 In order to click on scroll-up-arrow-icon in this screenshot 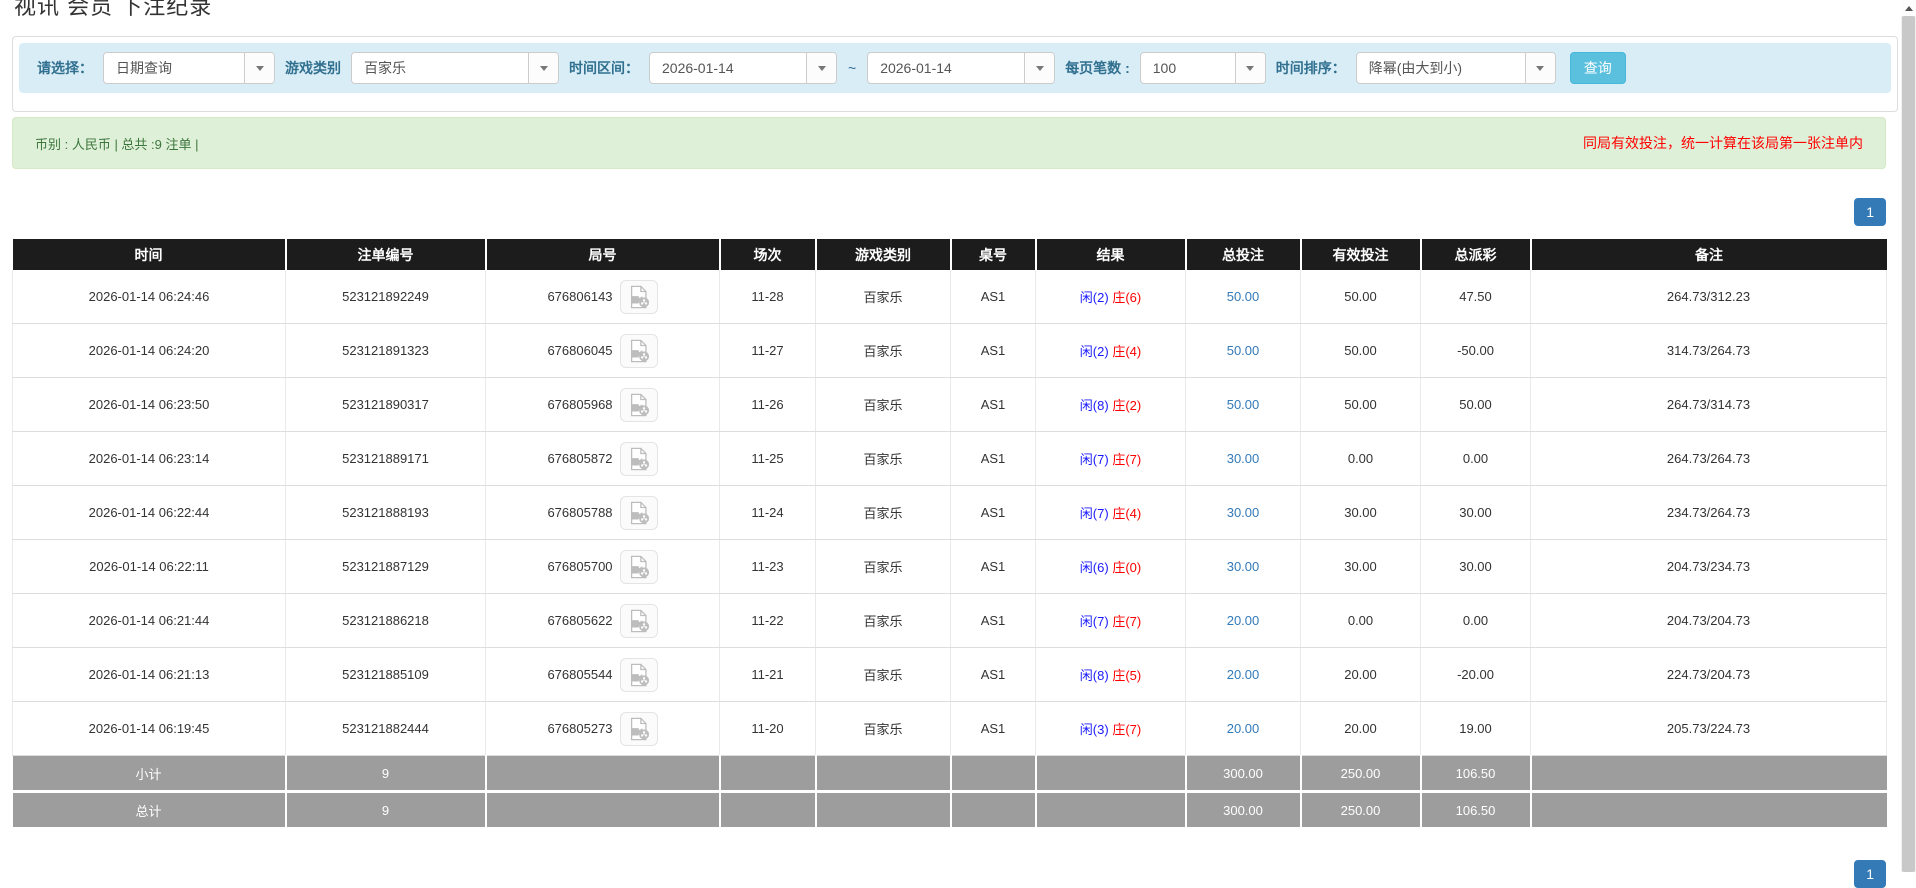, I will do `click(1908, 8)`.